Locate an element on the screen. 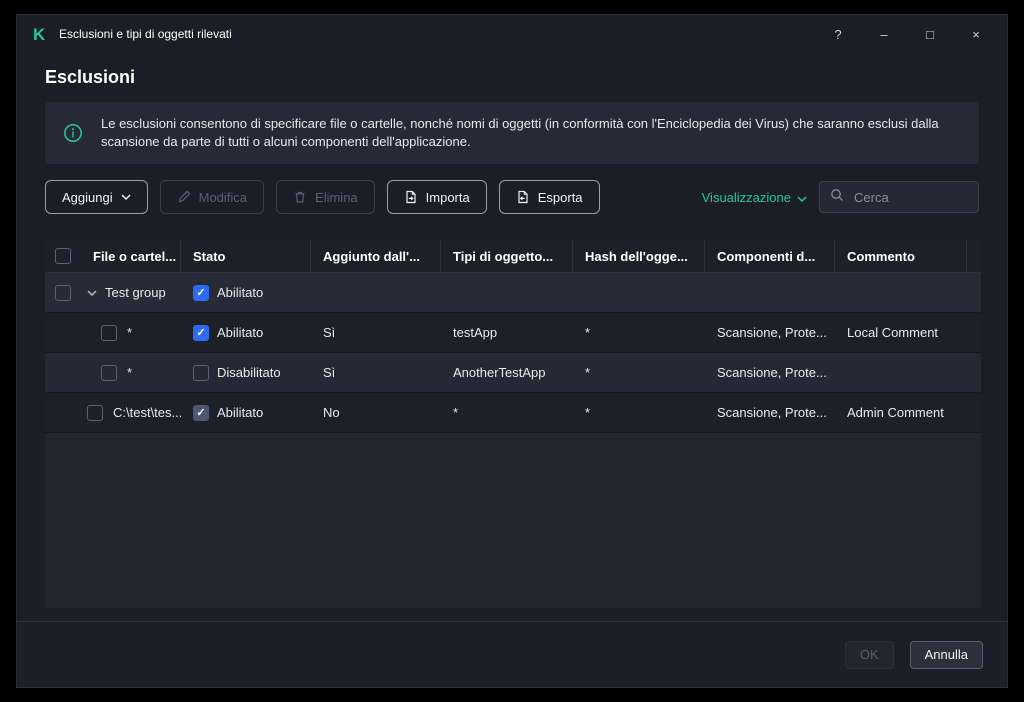 This screenshot has width=1024, height=702. cancel-button: Annulla is located at coordinates (946, 654).